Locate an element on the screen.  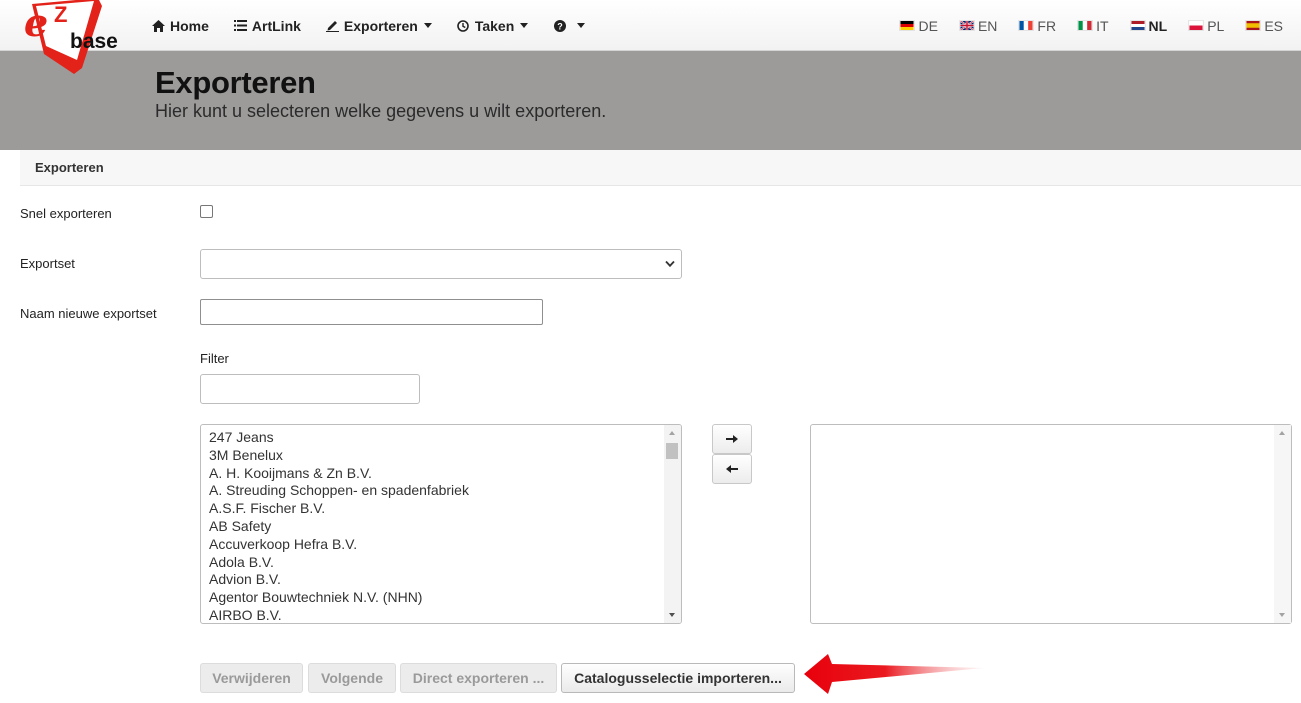
page-title: Exporteren is located at coordinates (235, 82).